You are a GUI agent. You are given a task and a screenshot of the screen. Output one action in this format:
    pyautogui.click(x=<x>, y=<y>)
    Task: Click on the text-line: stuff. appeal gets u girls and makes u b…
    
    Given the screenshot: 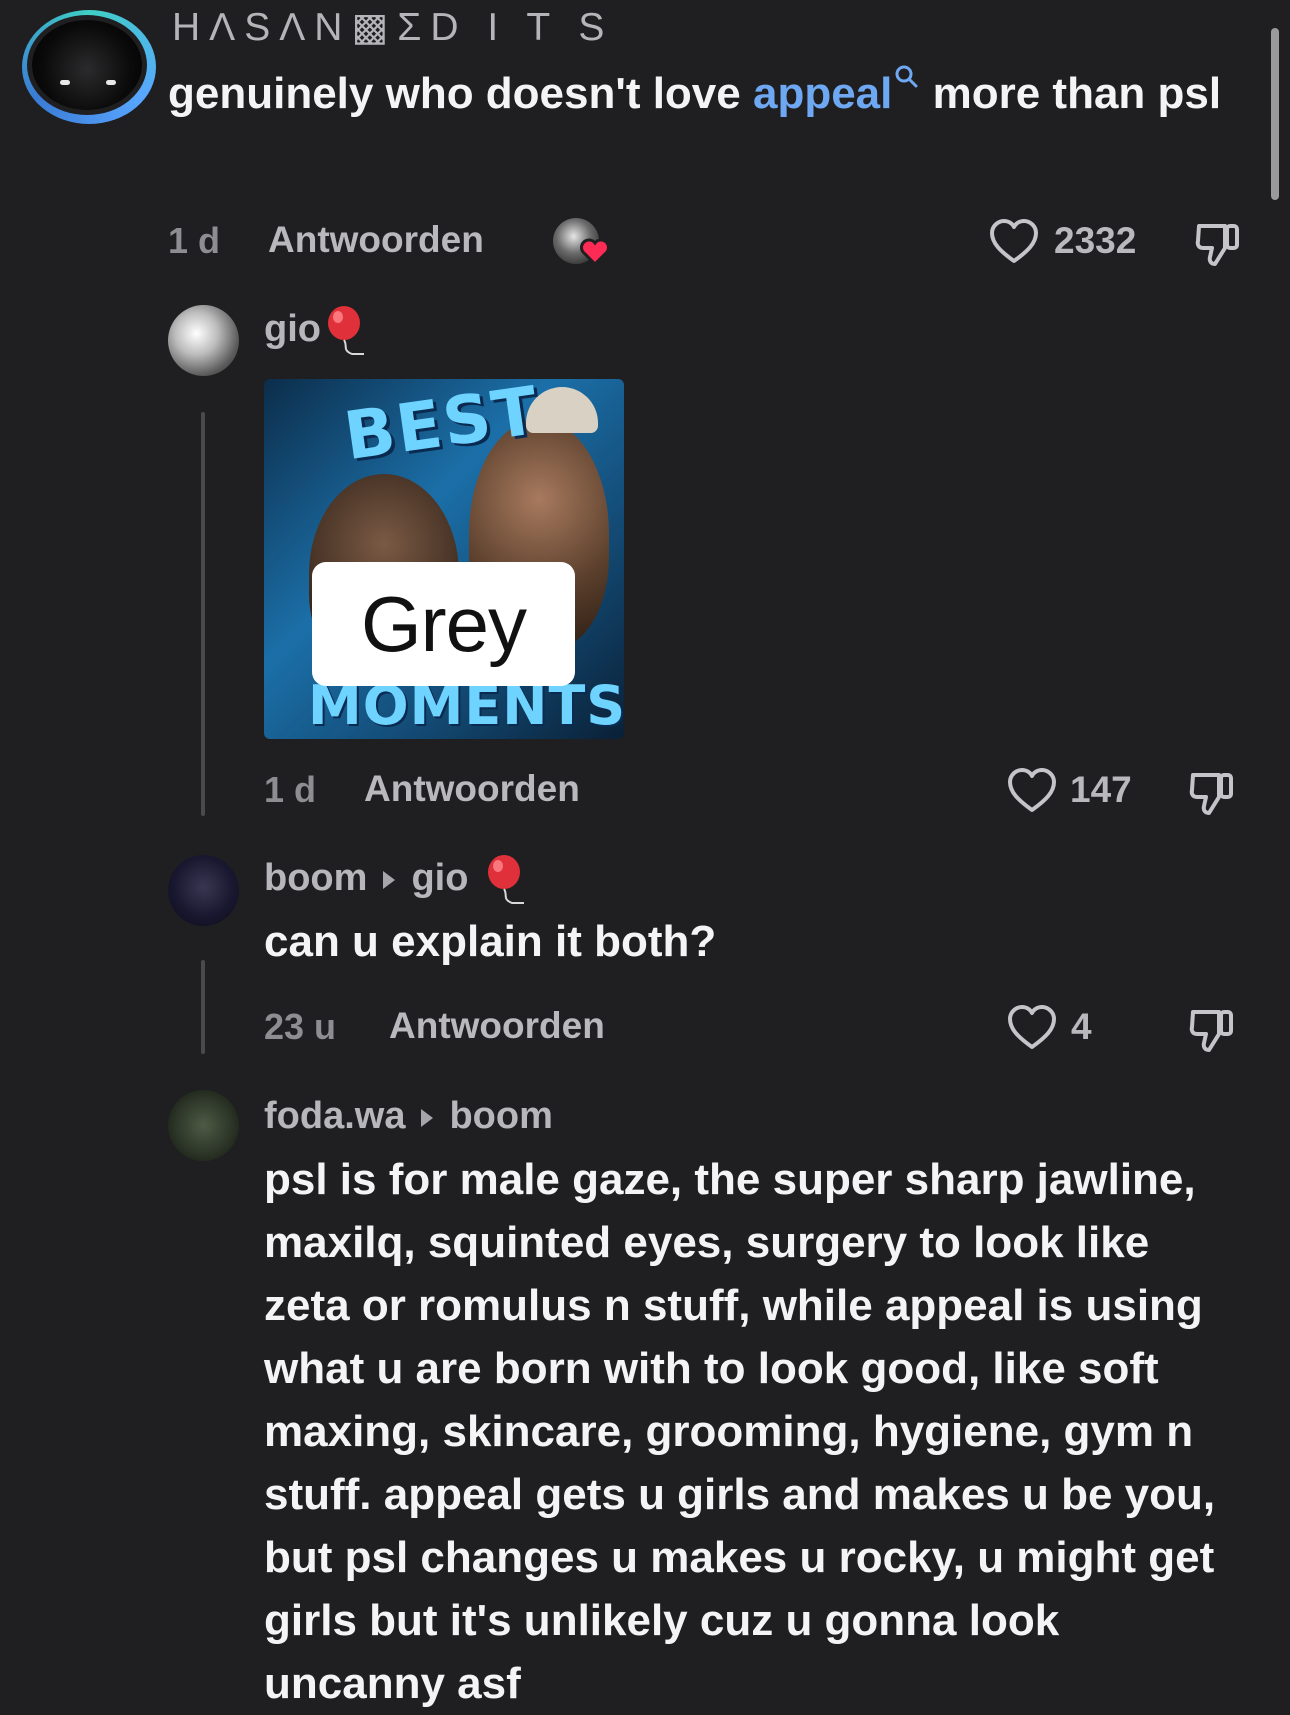 What is the action you would take?
    pyautogui.click(x=740, y=1494)
    